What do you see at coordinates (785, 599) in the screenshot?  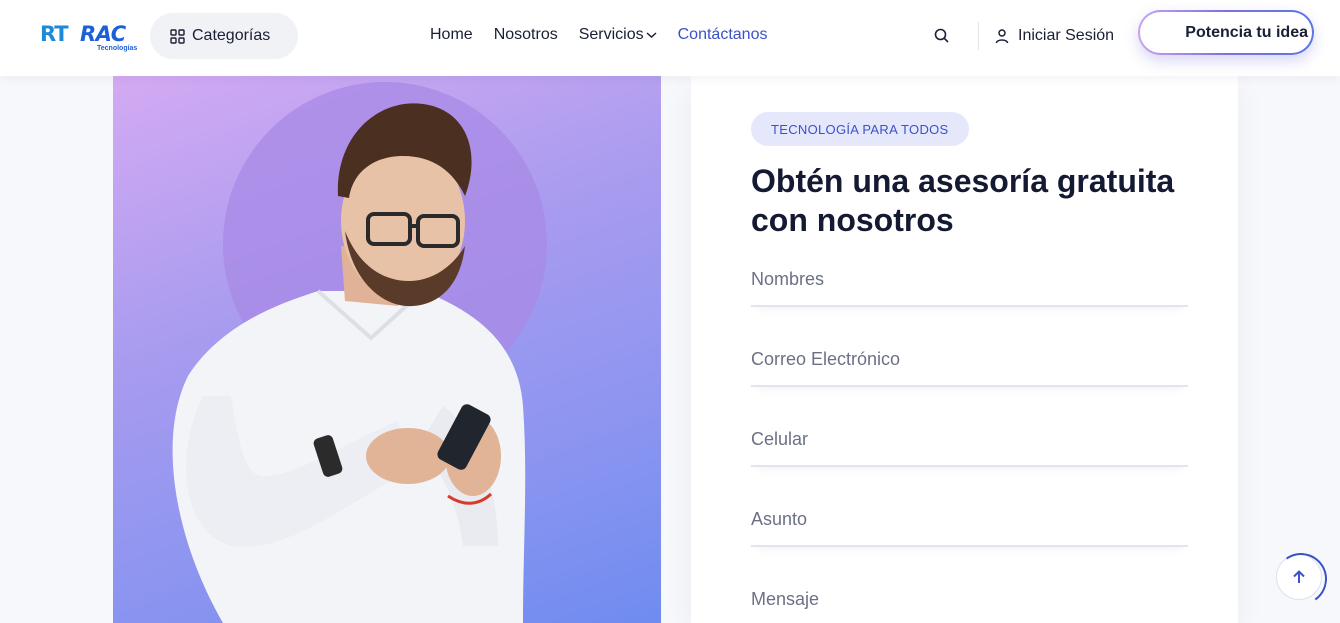 I see `message-placeholder: Mensaje` at bounding box center [785, 599].